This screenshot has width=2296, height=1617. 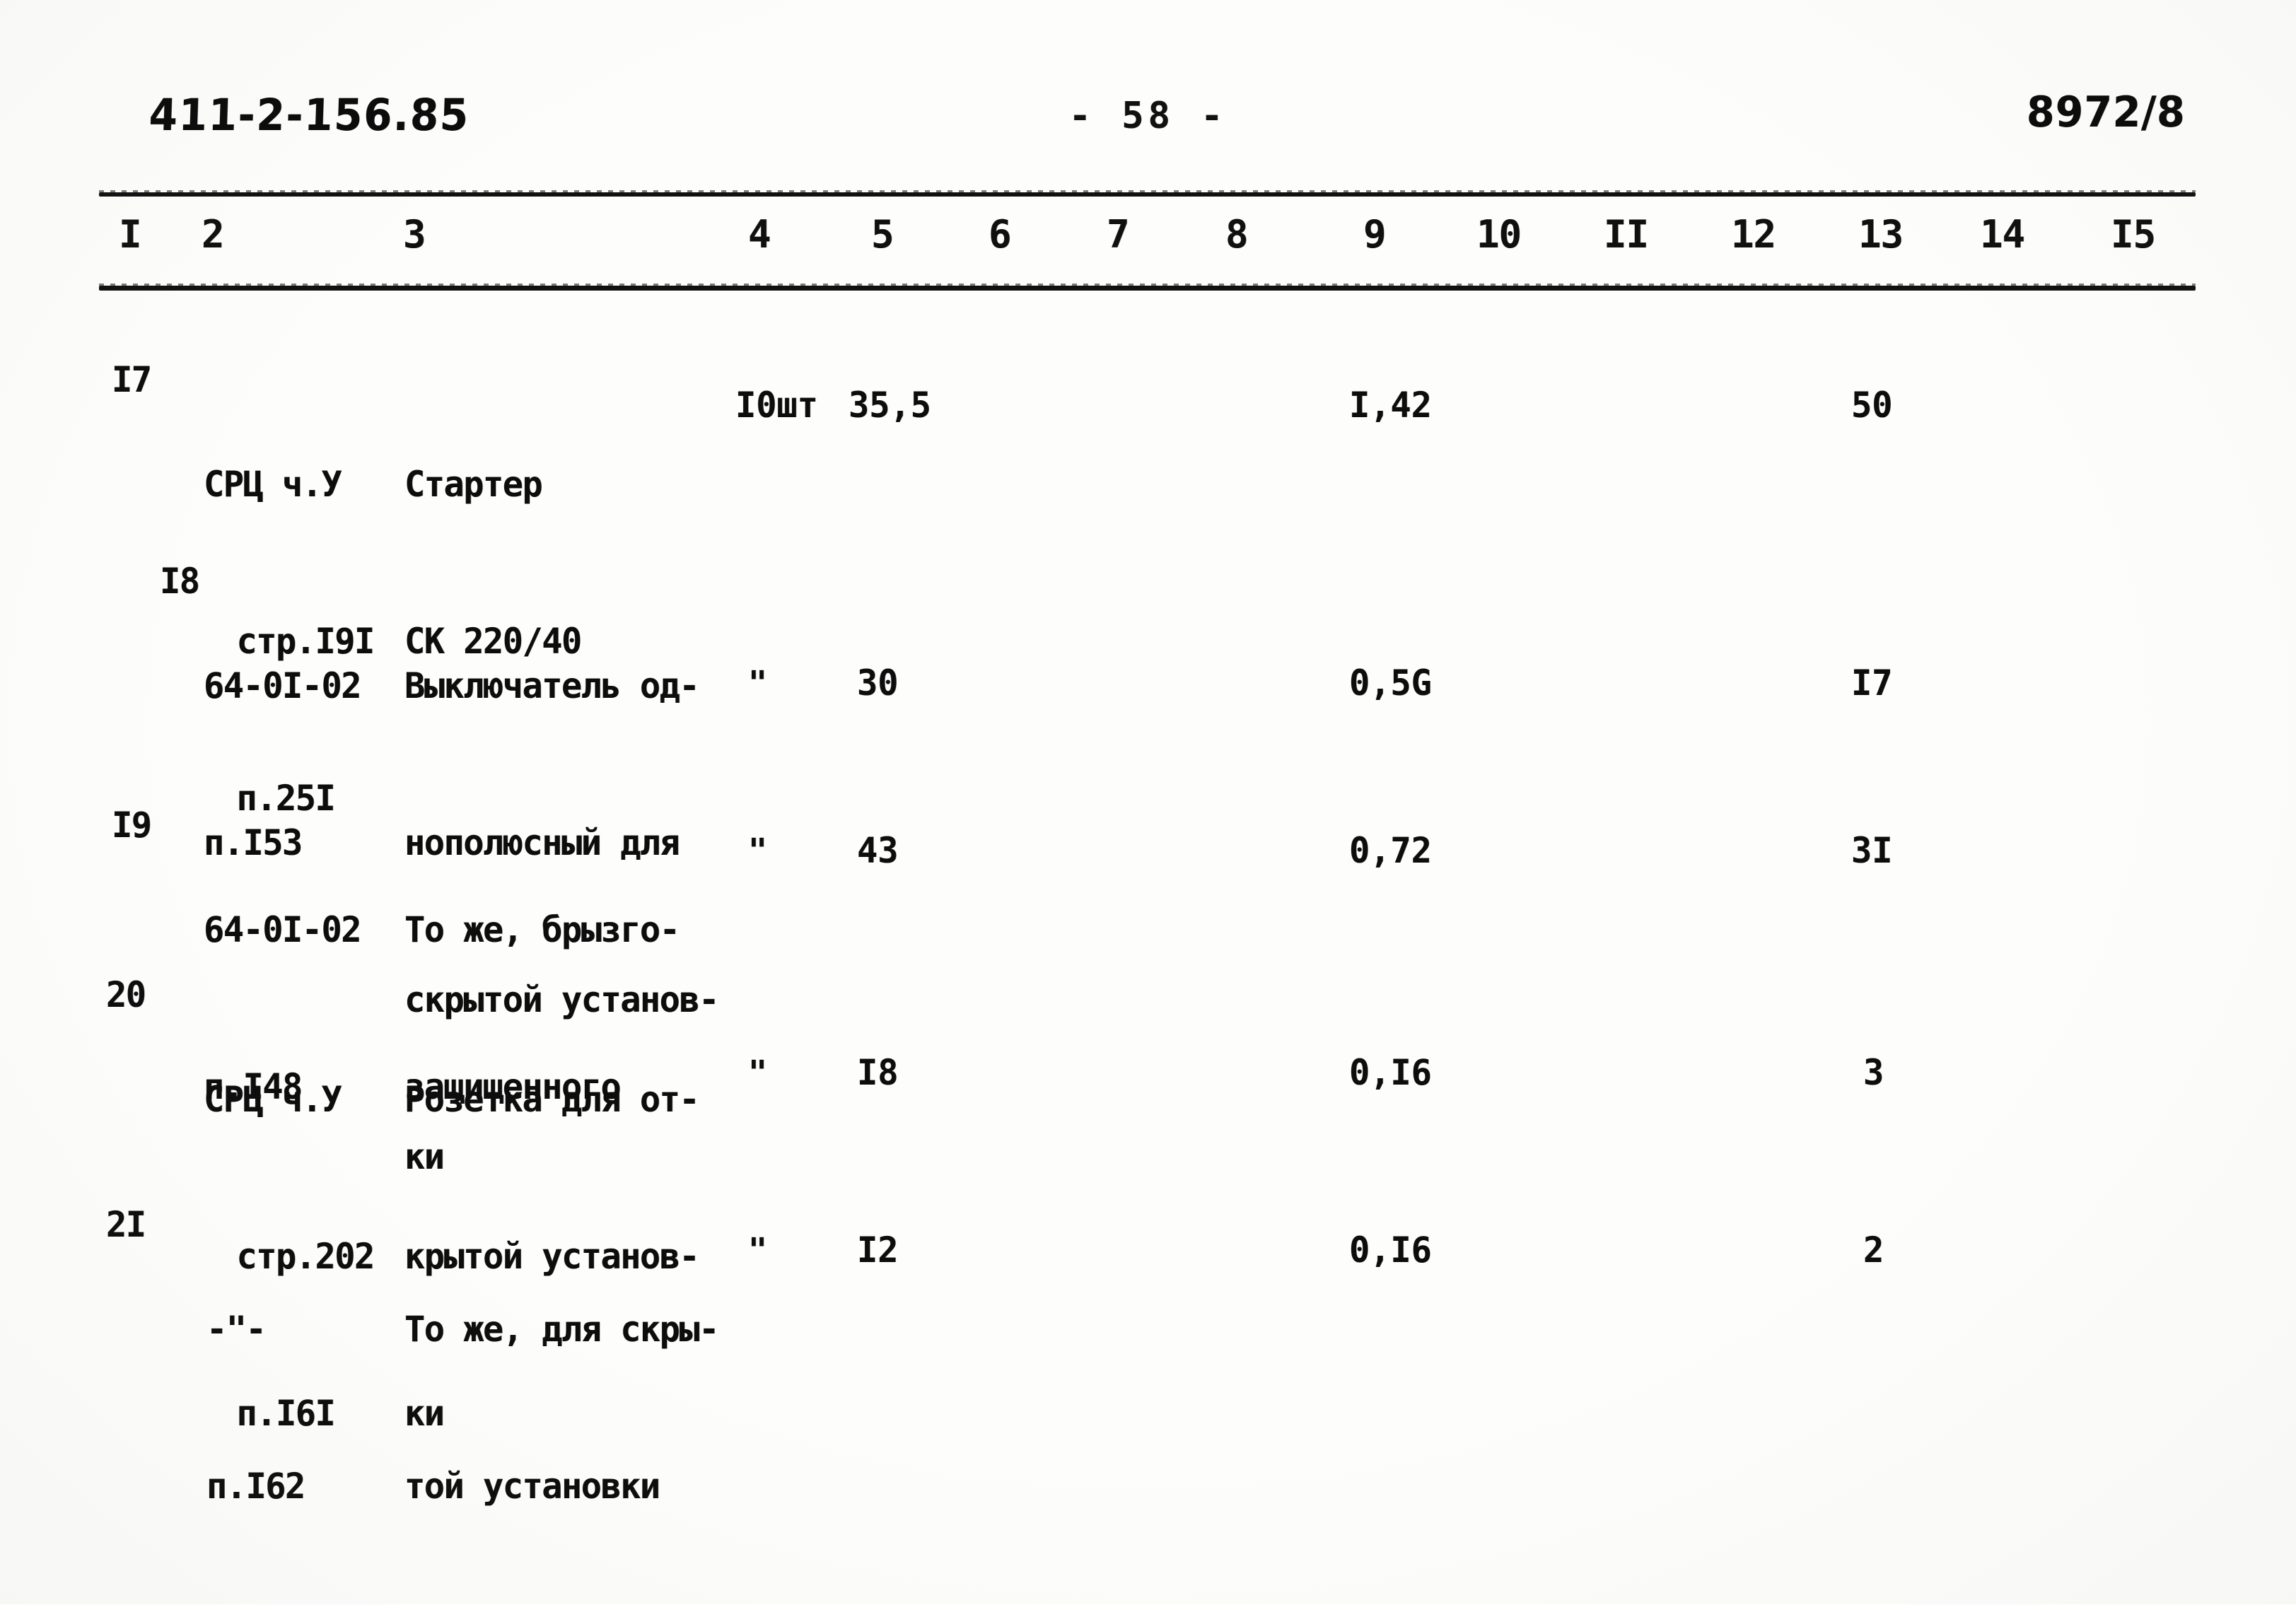 I want to click on table-rule-bottom, so click(x=1147, y=287).